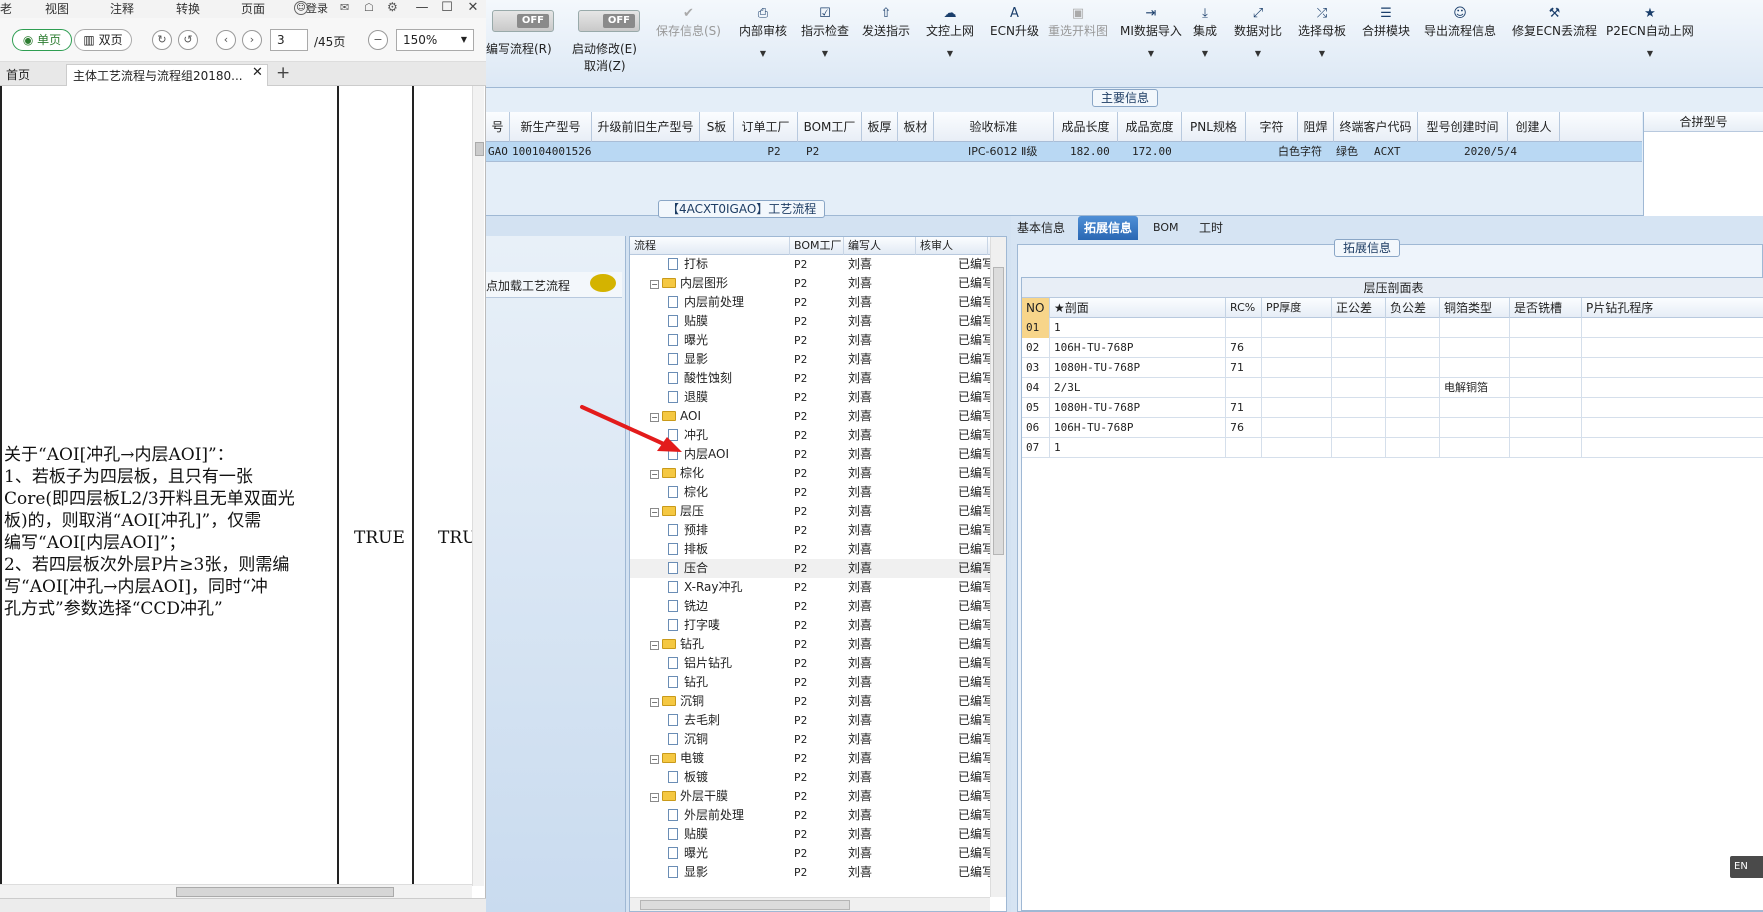 The image size is (1763, 912). What do you see at coordinates (880, 246) in the screenshot?
I see `column-header: 编写人` at bounding box center [880, 246].